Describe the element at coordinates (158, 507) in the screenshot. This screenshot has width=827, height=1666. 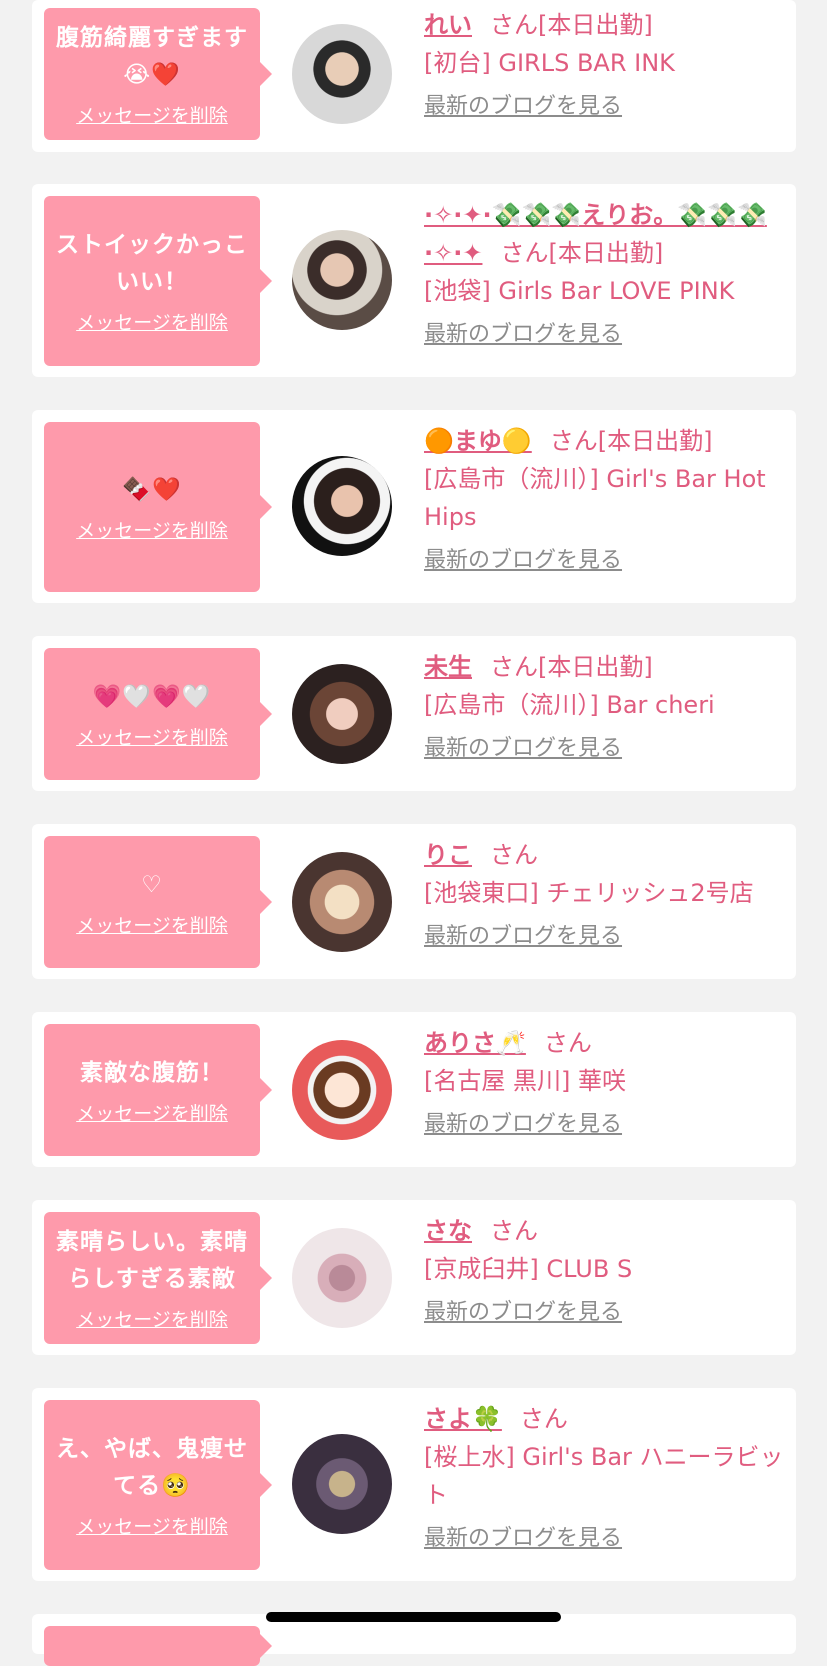
I see `message-bubble: 🍫❤️ メッセージを削除` at that location.